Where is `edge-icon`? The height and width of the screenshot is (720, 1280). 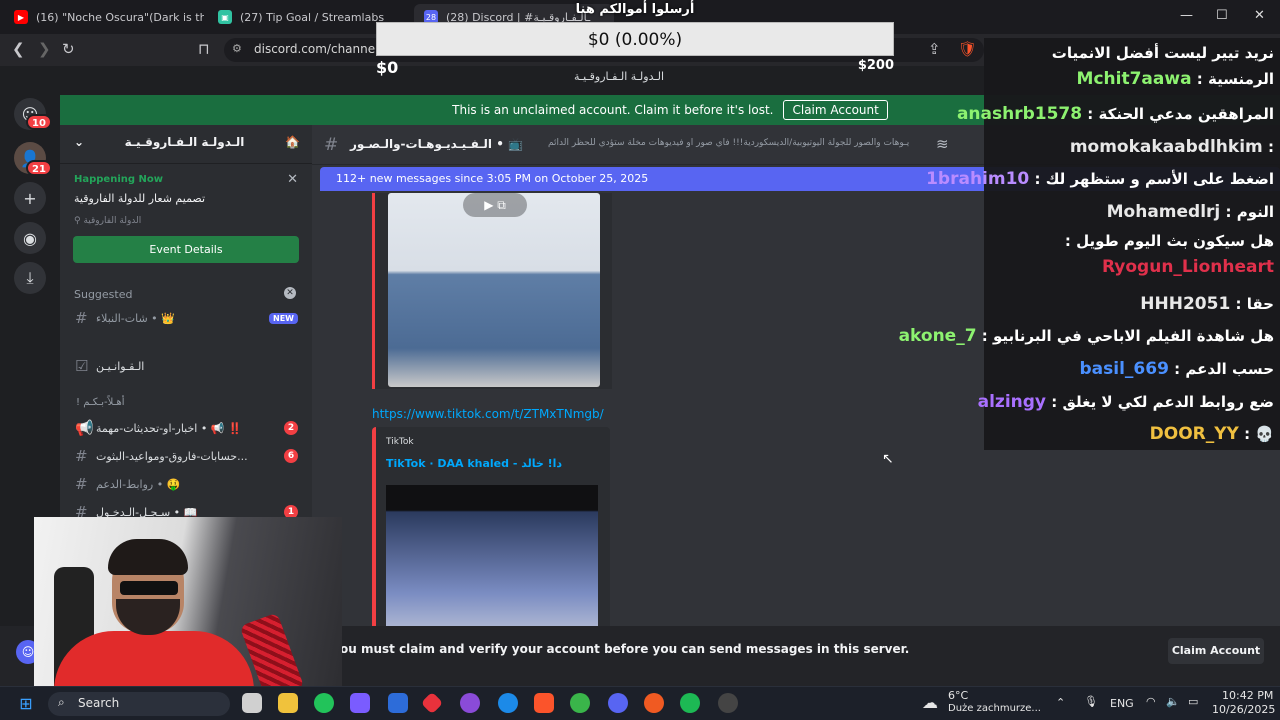
edge-icon is located at coordinates (508, 703).